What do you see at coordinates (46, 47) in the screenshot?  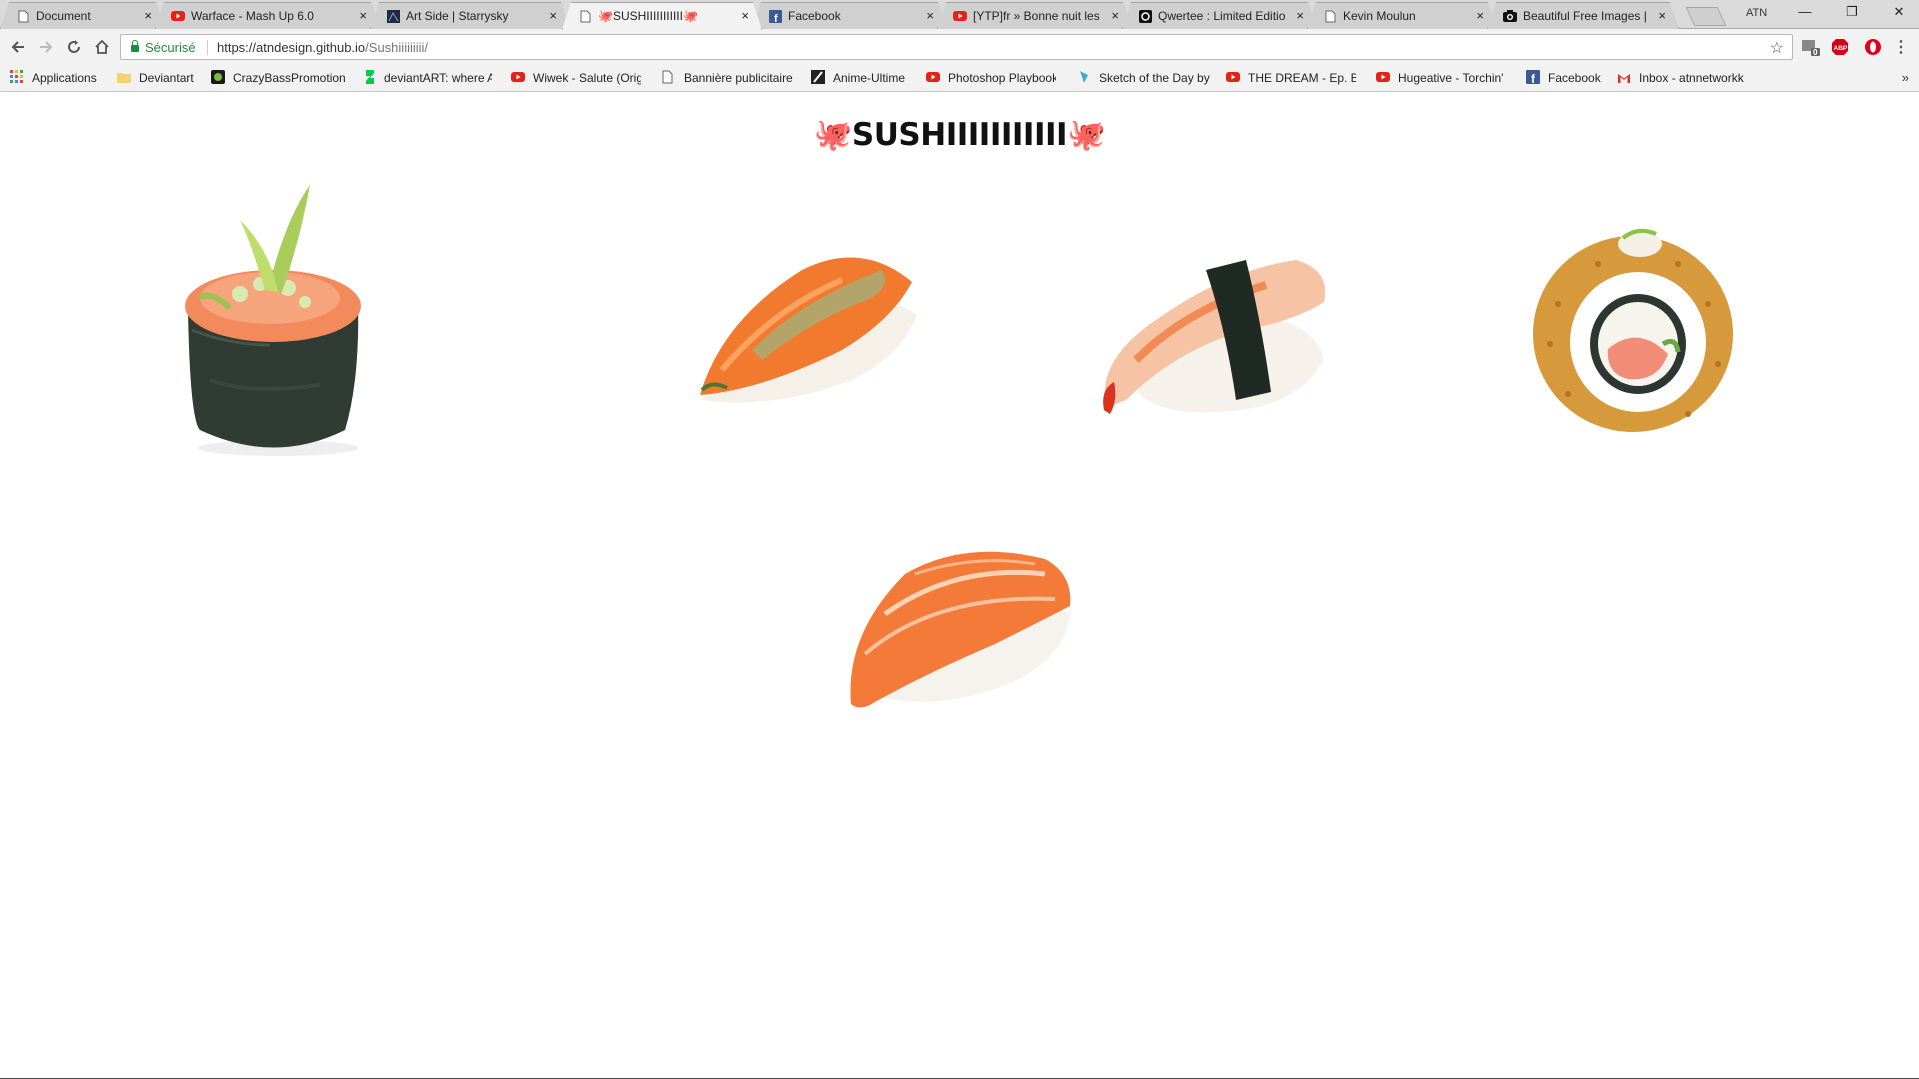 I see `forward-button` at bounding box center [46, 47].